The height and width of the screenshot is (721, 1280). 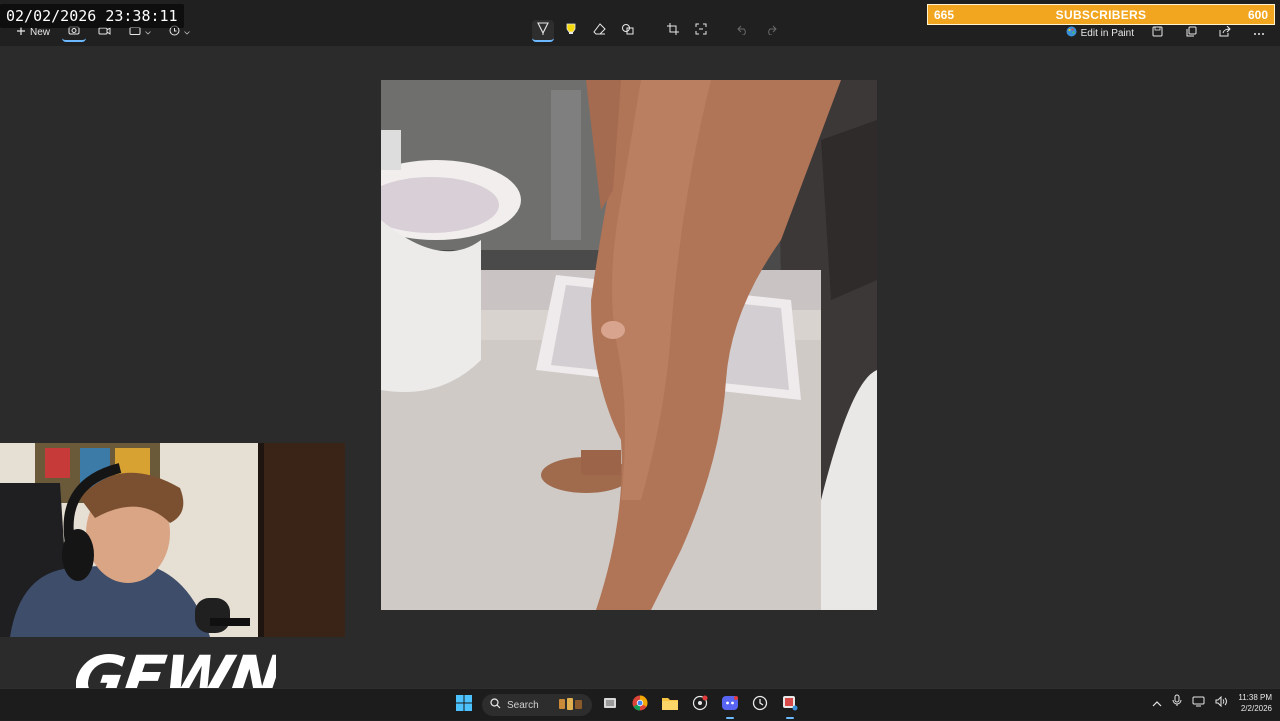 I want to click on clock-app-icon, so click(x=760, y=705).